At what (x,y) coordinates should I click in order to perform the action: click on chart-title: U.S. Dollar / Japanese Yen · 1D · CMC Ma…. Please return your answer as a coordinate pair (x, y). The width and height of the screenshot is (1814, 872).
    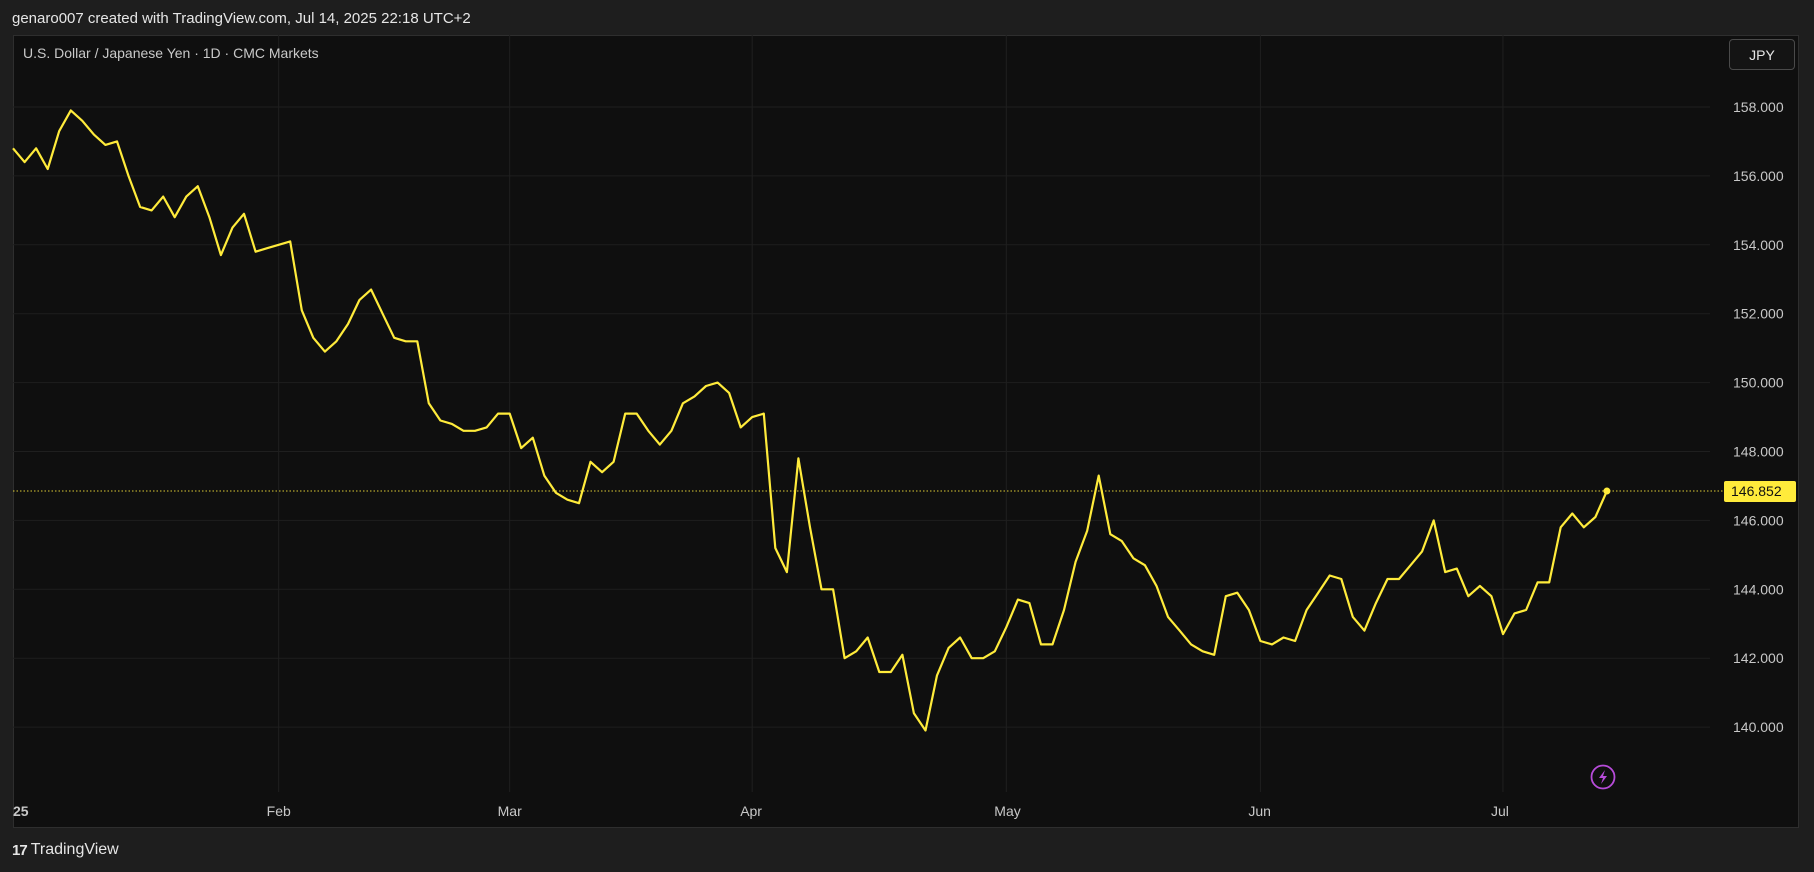
    Looking at the image, I should click on (171, 53).